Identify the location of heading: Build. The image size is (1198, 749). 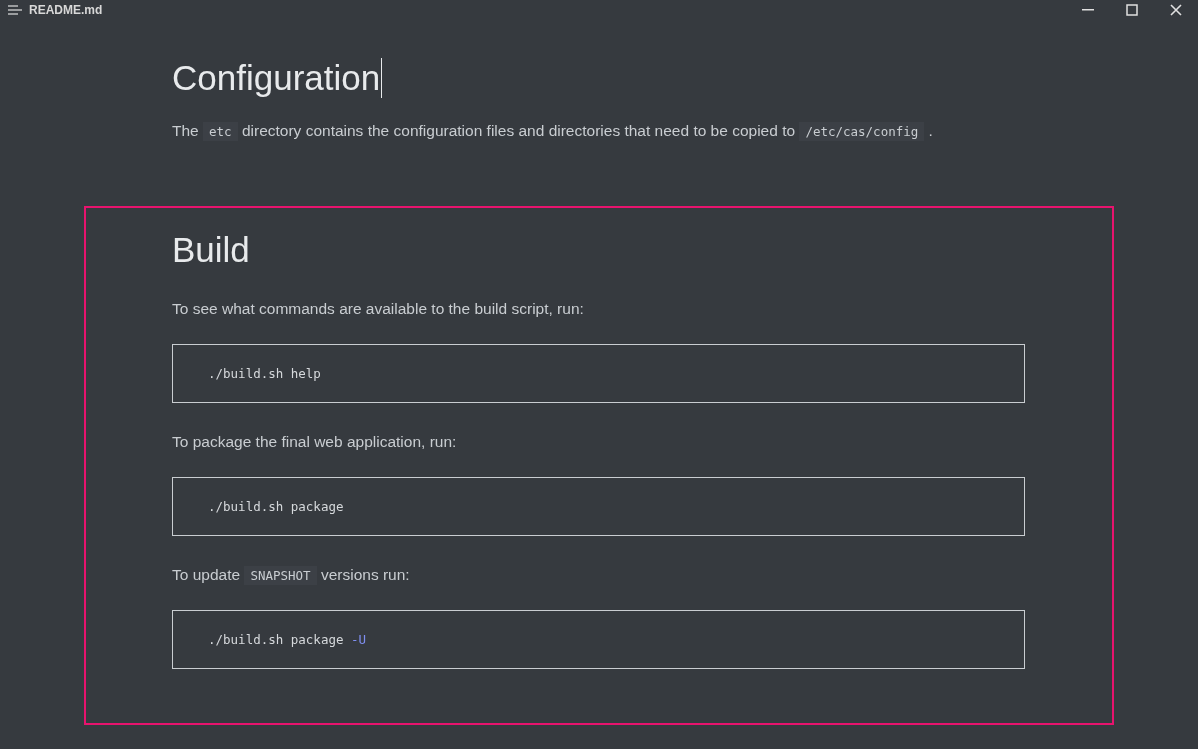
(211, 250).